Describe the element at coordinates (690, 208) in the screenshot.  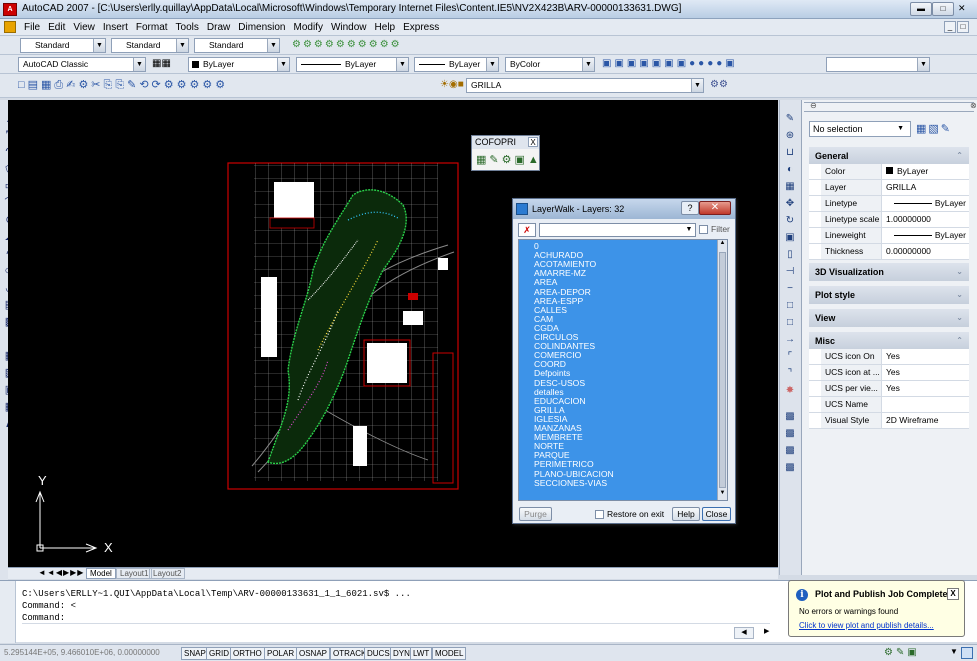
I see `help-button: ?` at that location.